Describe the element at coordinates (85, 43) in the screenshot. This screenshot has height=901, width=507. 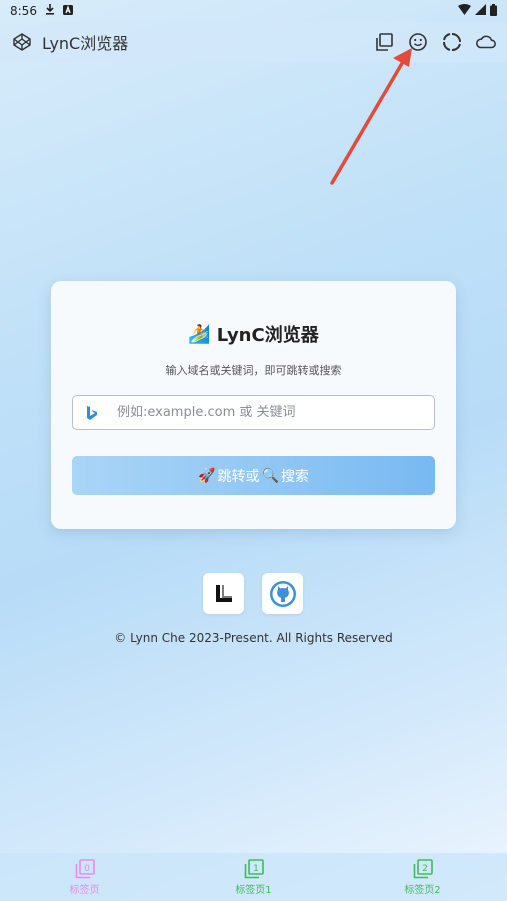
I see `app-title: LynC浏览器` at that location.